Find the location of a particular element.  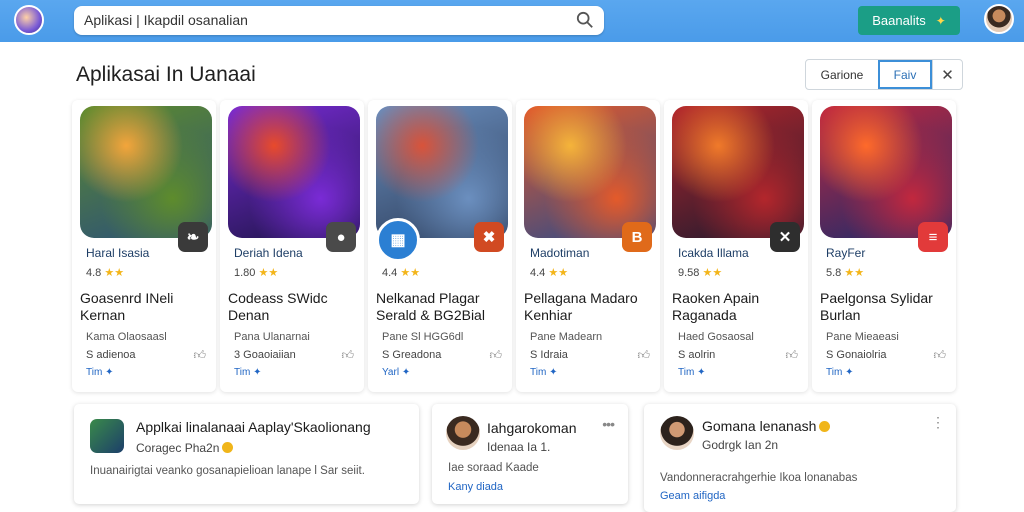

app-logo-icon: ▦ is located at coordinates (398, 240).